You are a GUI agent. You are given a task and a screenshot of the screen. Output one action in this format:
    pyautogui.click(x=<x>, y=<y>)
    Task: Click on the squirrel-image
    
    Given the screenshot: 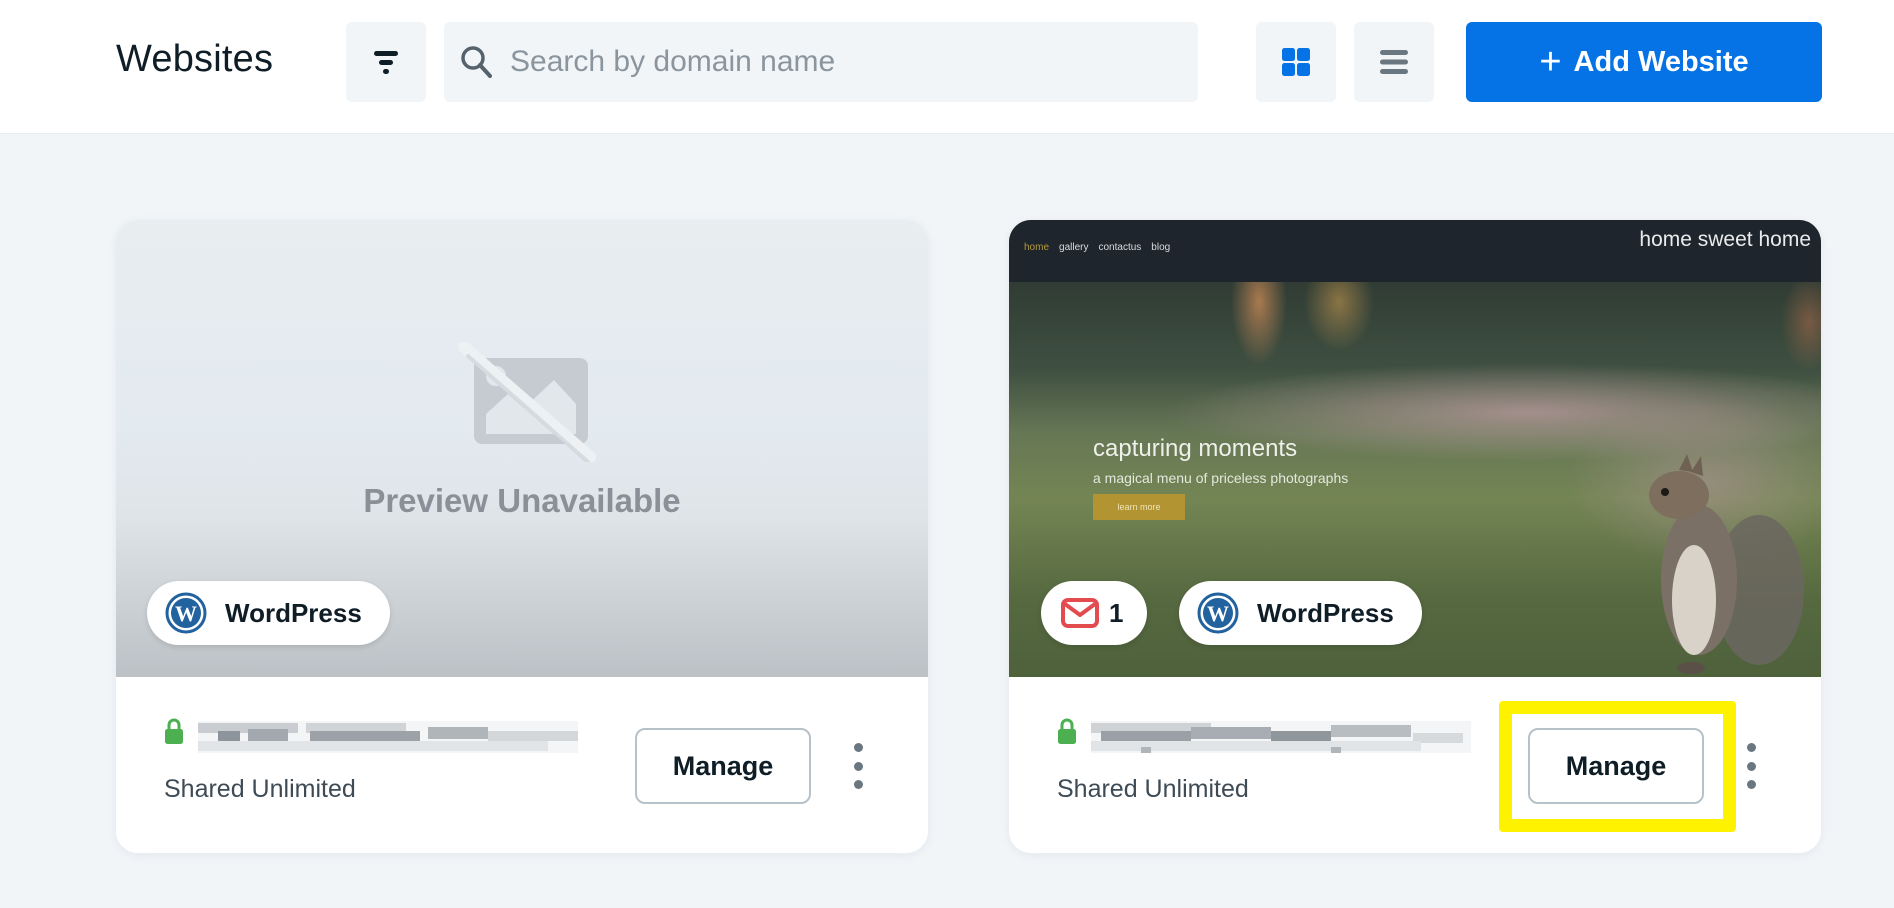 What is the action you would take?
    pyautogui.click(x=1726, y=564)
    